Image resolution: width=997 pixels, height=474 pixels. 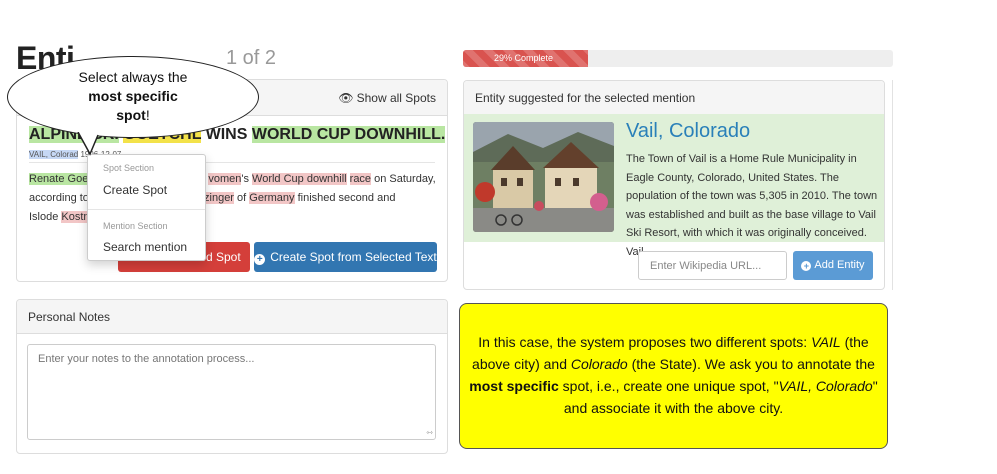 What do you see at coordinates (543, 177) in the screenshot?
I see `entity-photo` at bounding box center [543, 177].